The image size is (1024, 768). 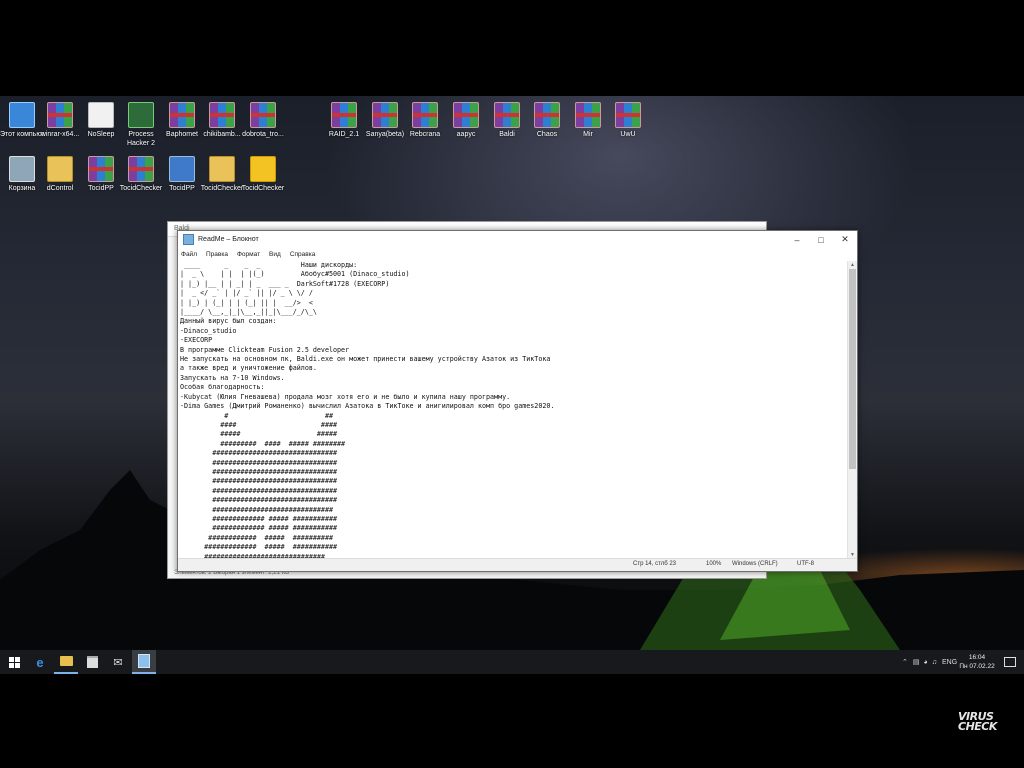 I want to click on maximize-button: □, so click(x=821, y=239).